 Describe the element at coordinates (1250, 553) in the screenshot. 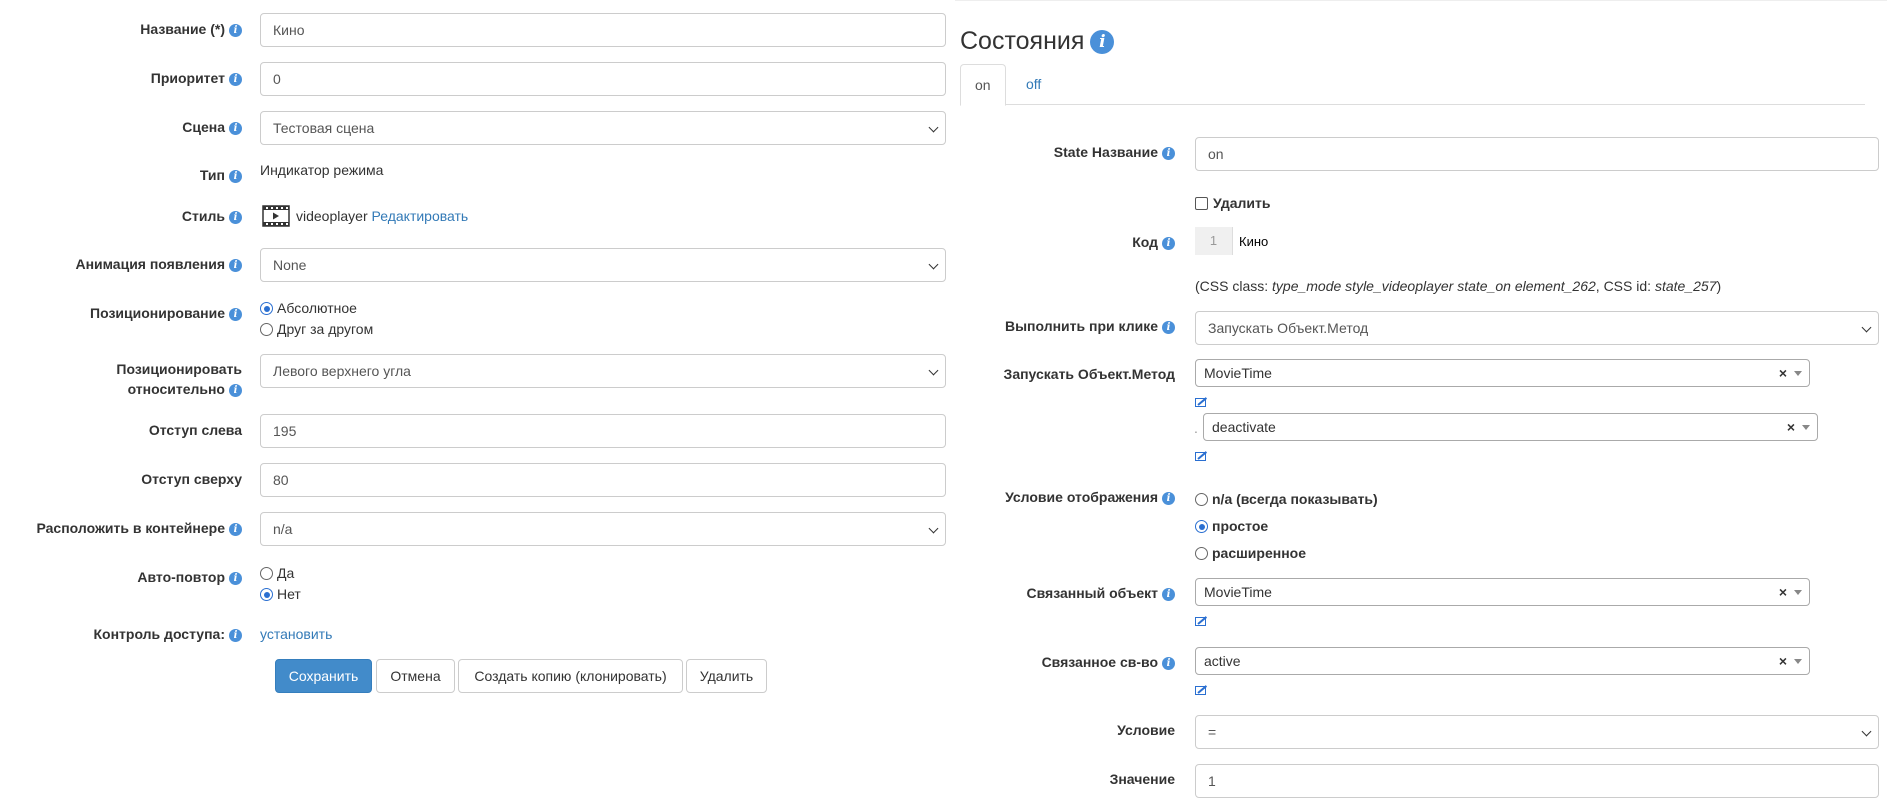

I see `display-cond-option-advanced: расширенное` at that location.